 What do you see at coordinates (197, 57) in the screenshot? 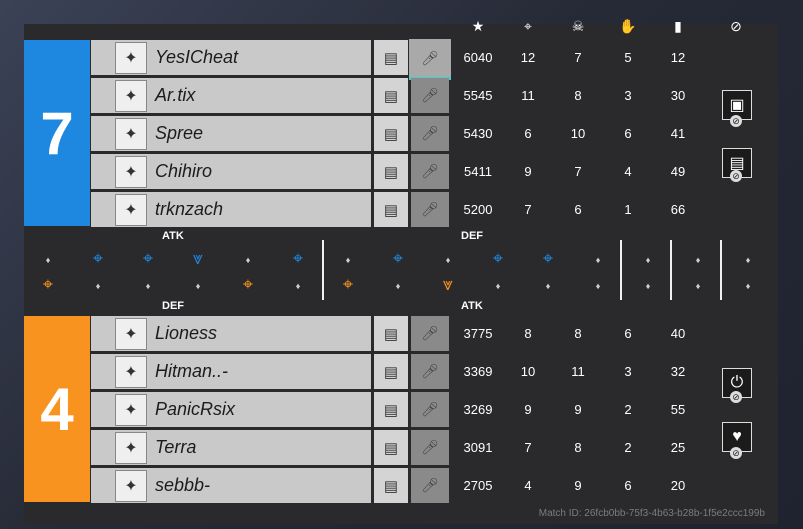
I see `player-name: YesICheat` at bounding box center [197, 57].